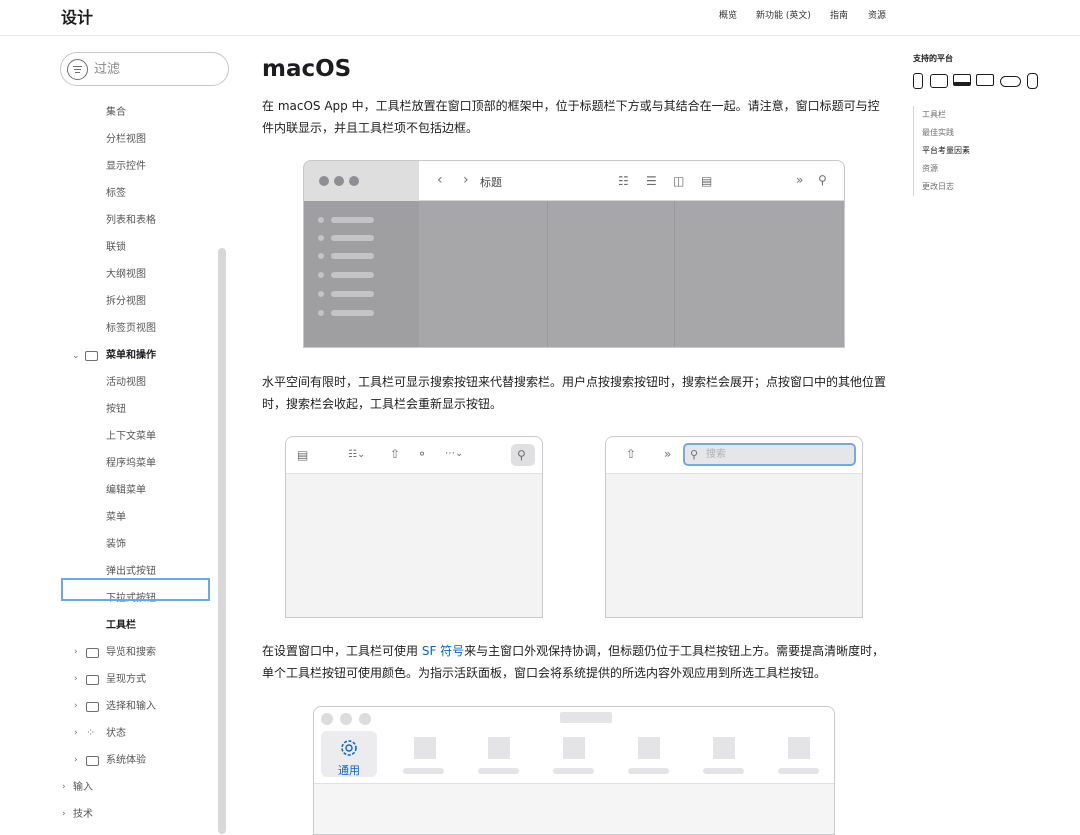  Describe the element at coordinates (1010, 81) in the screenshot. I see `vision-icon` at that location.